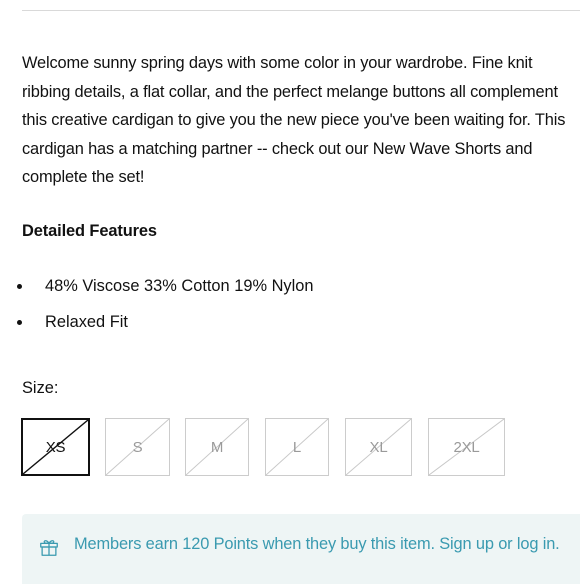 The width and height of the screenshot is (580, 584). What do you see at coordinates (89, 231) in the screenshot?
I see `features-heading: Detailed Features` at bounding box center [89, 231].